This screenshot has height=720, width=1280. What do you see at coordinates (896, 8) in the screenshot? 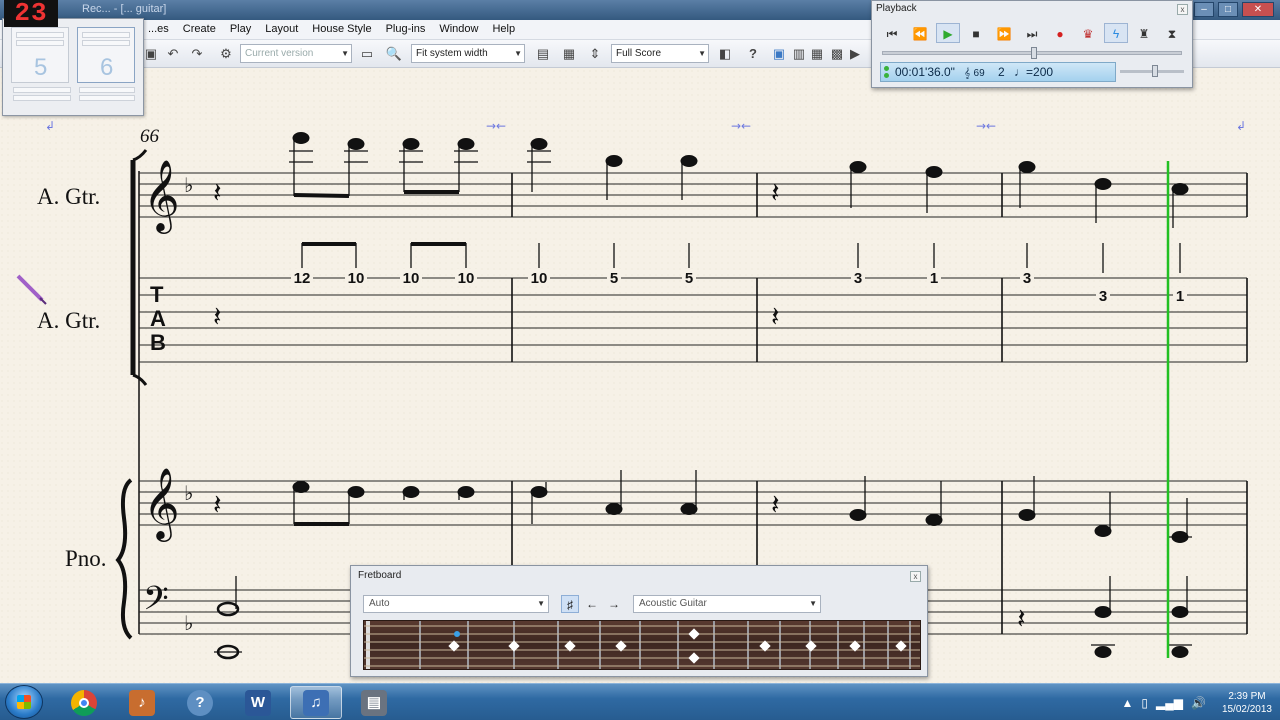
I see `playback-title: Playback` at bounding box center [896, 8].